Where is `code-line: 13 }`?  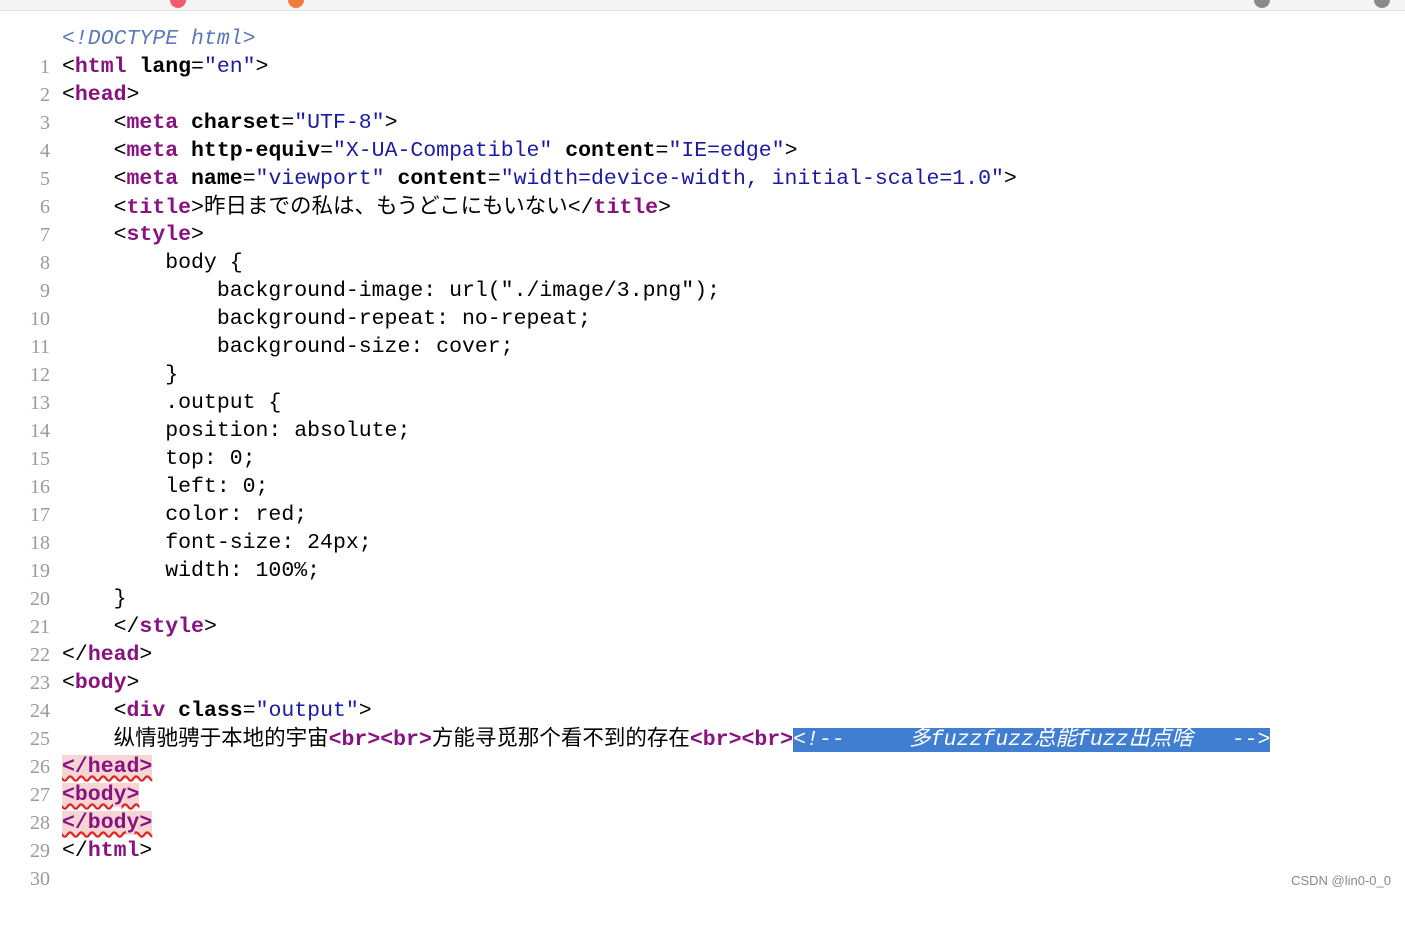
code-line: 13 } is located at coordinates (702, 375).